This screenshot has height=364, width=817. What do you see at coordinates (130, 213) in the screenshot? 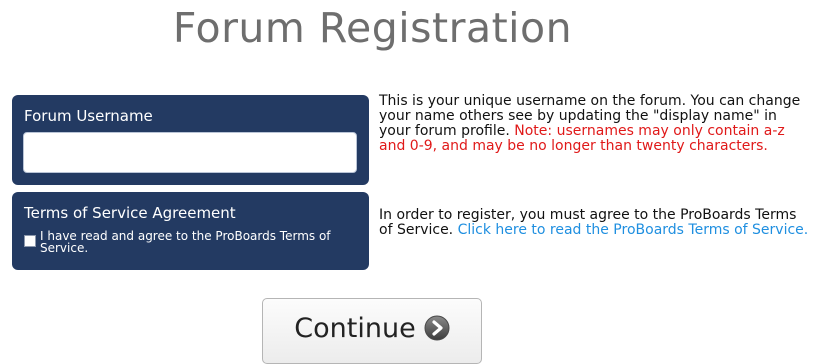
I see `tos-label: Terms of Service Agreement` at bounding box center [130, 213].